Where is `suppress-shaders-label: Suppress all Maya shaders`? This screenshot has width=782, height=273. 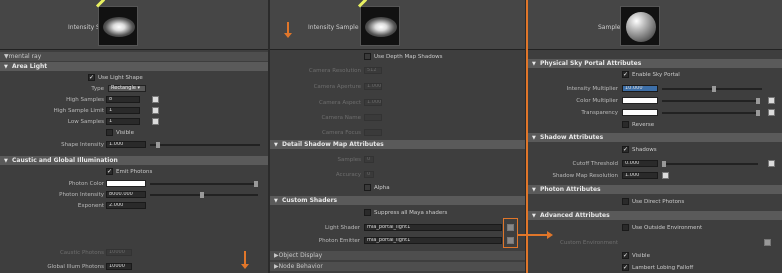
suppress-shaders-label: Suppress all Maya shaders is located at coordinates (411, 213).